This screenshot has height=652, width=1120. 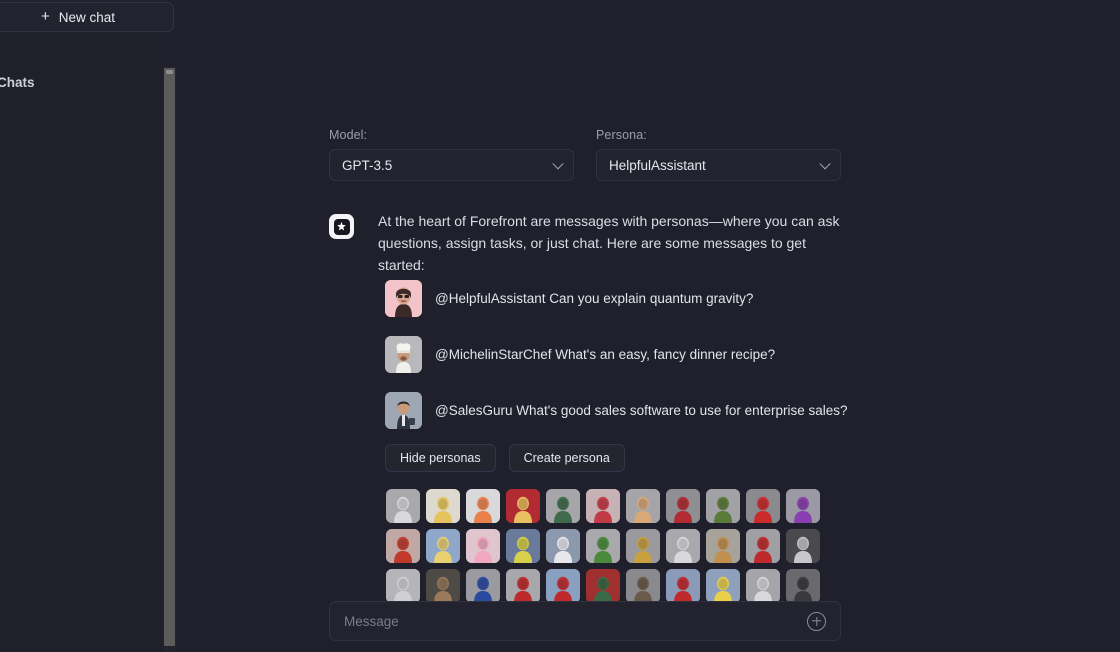 What do you see at coordinates (348, 135) in the screenshot?
I see `model-label: Model:` at bounding box center [348, 135].